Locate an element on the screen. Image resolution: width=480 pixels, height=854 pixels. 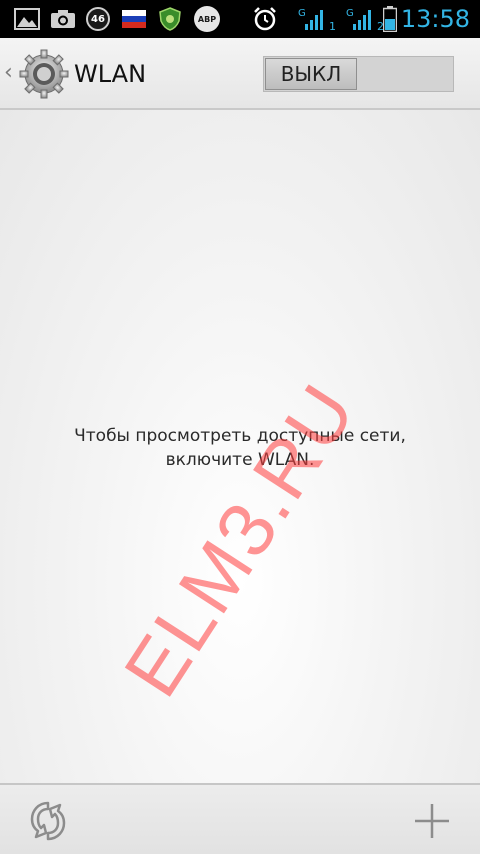
back-chevron-icon: ‹ is located at coordinates (8, 72).